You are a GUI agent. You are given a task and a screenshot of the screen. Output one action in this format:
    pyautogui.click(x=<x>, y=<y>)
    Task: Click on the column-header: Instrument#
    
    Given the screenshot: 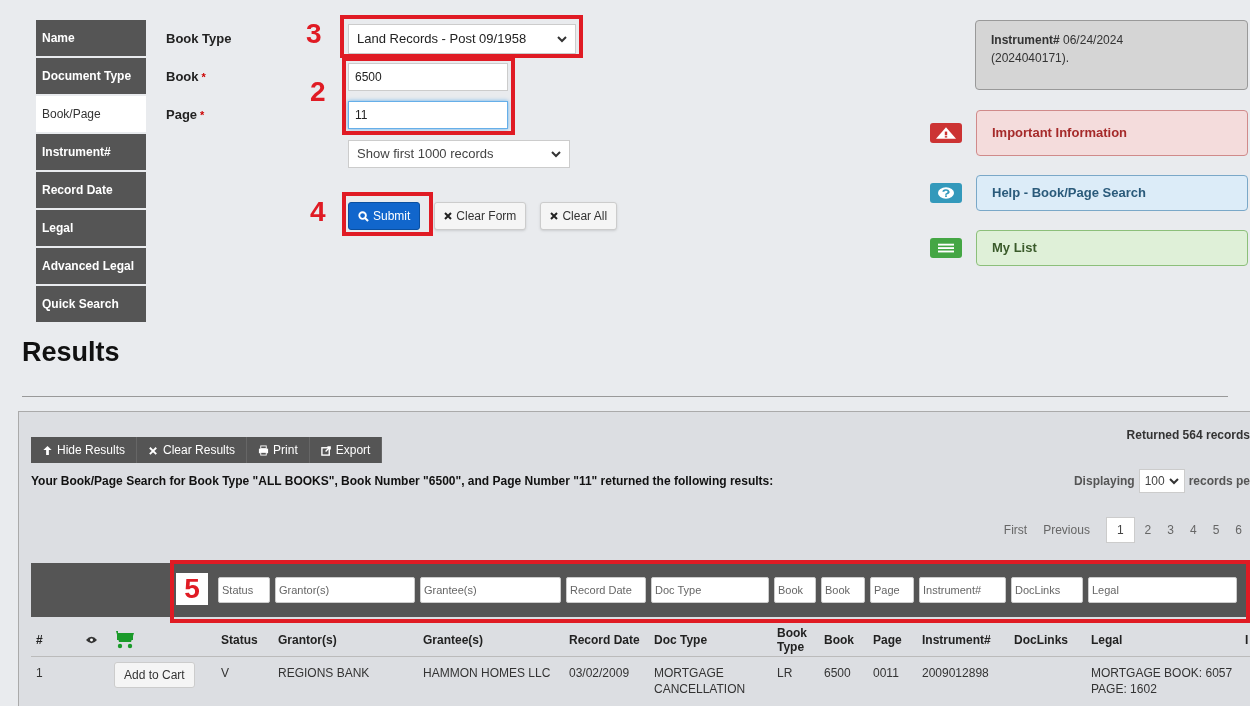 What is the action you would take?
    pyautogui.click(x=956, y=639)
    